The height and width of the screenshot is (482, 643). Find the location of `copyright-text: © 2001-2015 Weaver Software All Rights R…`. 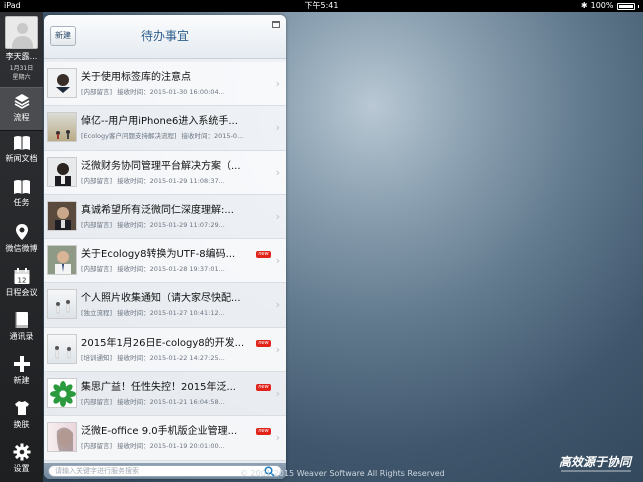

copyright-text: © 2001-2015 Weaver Software All Rights R… is located at coordinates (342, 473).